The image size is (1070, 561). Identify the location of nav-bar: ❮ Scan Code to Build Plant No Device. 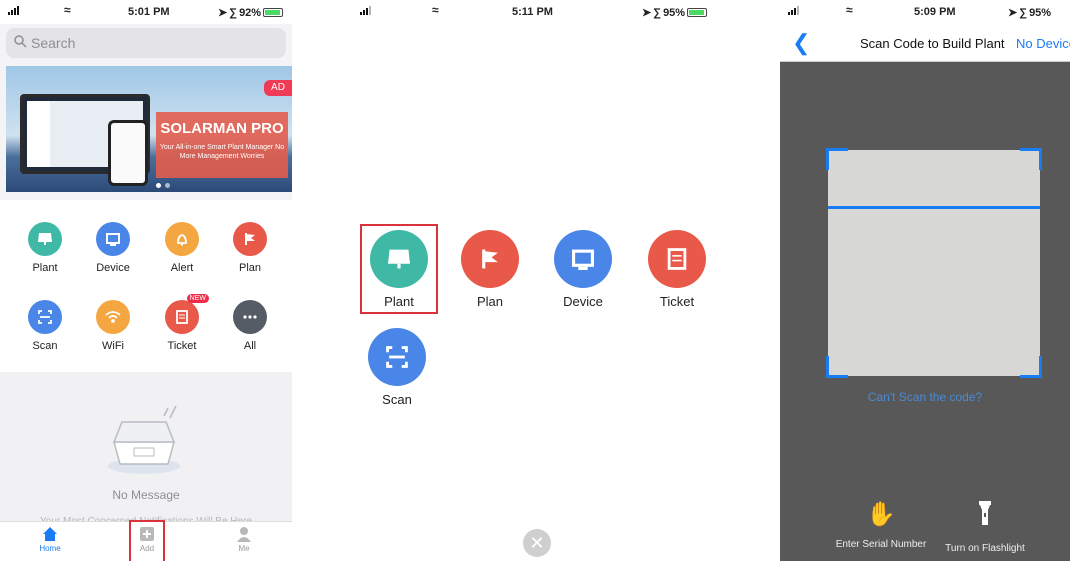
(925, 43).